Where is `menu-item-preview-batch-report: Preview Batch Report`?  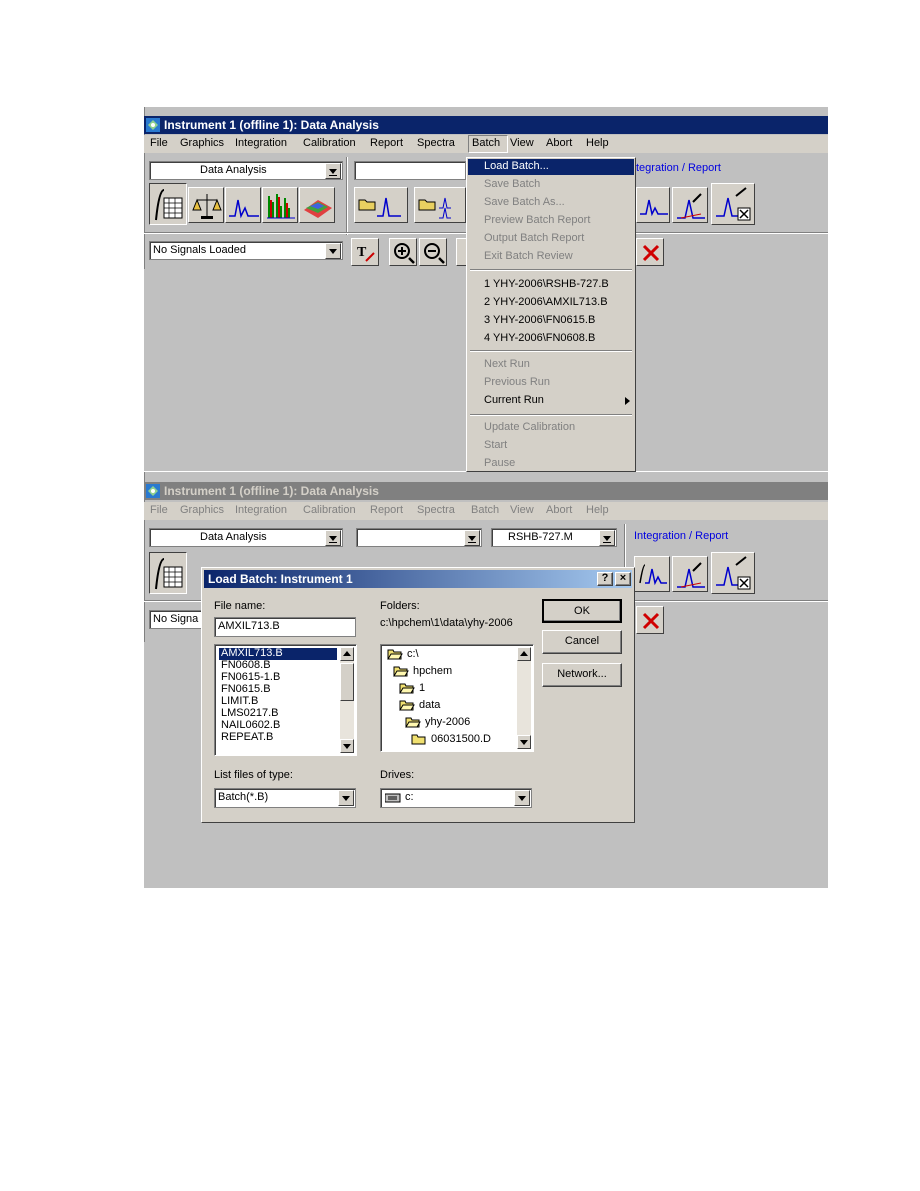 menu-item-preview-batch-report: Preview Batch Report is located at coordinates (537, 220).